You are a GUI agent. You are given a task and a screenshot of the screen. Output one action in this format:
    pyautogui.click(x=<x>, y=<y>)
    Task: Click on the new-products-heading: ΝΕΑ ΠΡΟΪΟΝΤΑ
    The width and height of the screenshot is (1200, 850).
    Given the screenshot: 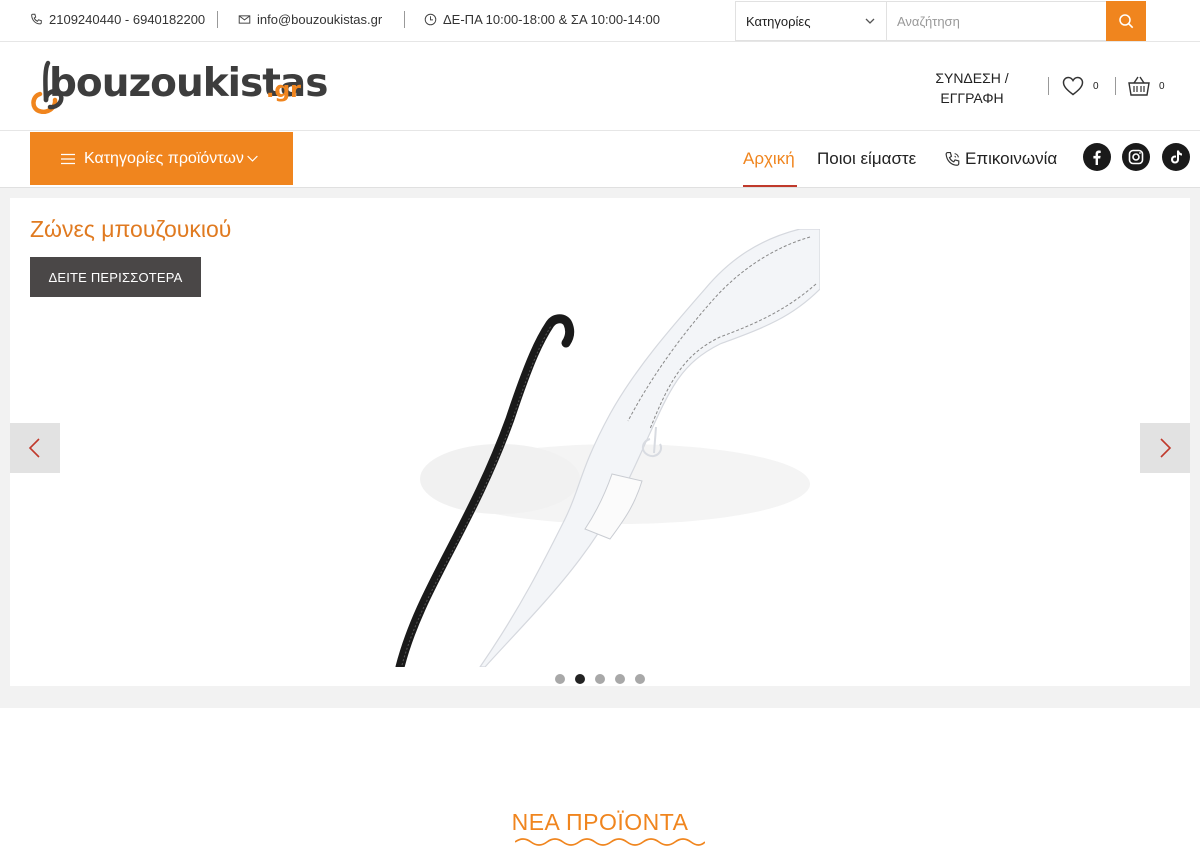 What is the action you would take?
    pyautogui.click(x=600, y=822)
    